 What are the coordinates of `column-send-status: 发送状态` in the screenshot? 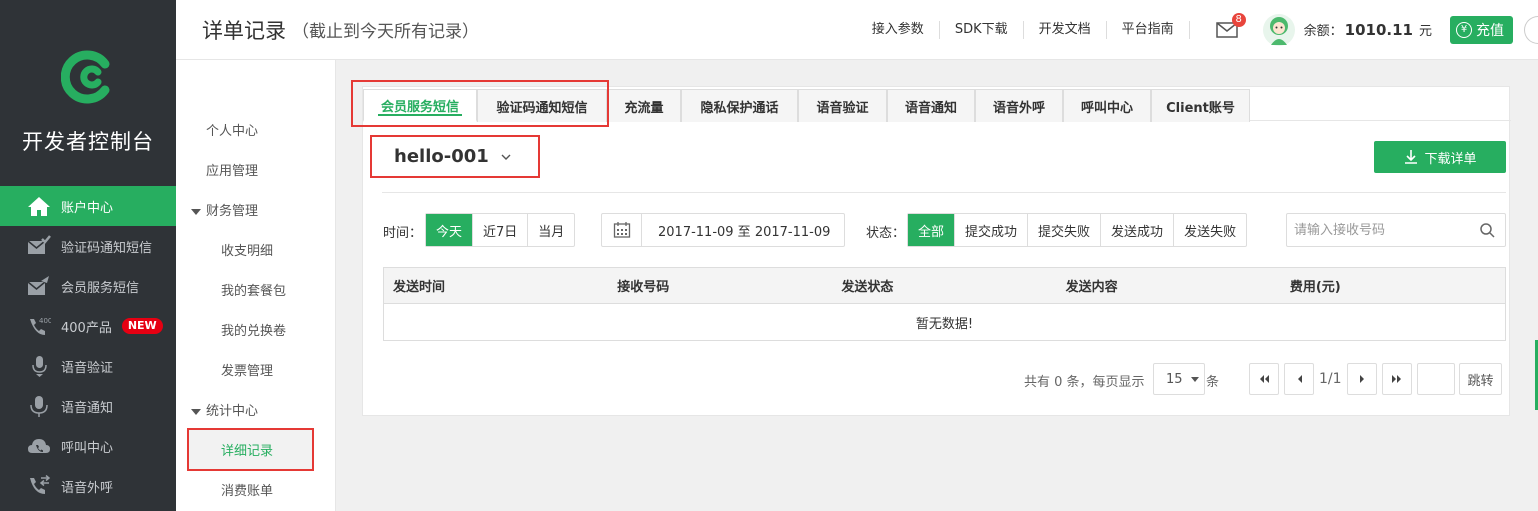 It's located at (867, 287).